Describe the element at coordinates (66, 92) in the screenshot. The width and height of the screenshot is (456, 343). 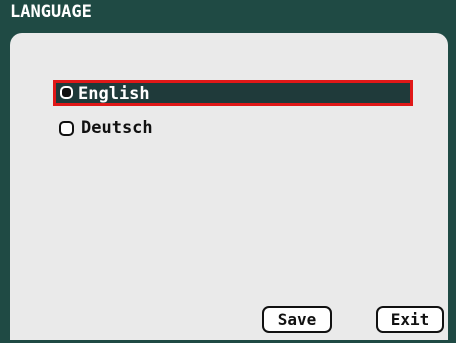
I see `radio-selected-icon` at that location.